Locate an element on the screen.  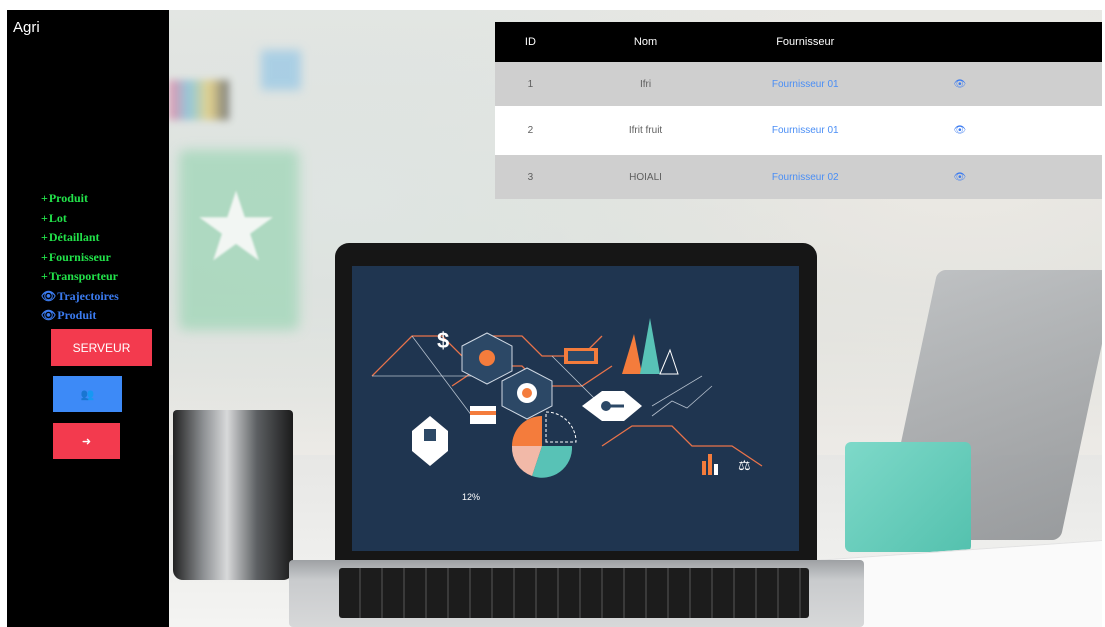
sign-out-icon: ➜ is located at coordinates (86, 441).